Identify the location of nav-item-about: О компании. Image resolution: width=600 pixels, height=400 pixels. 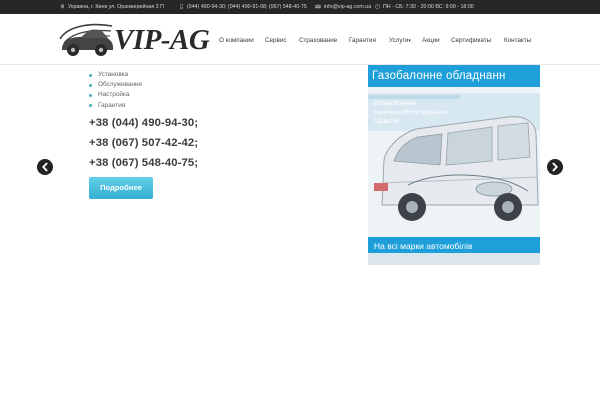
(236, 40).